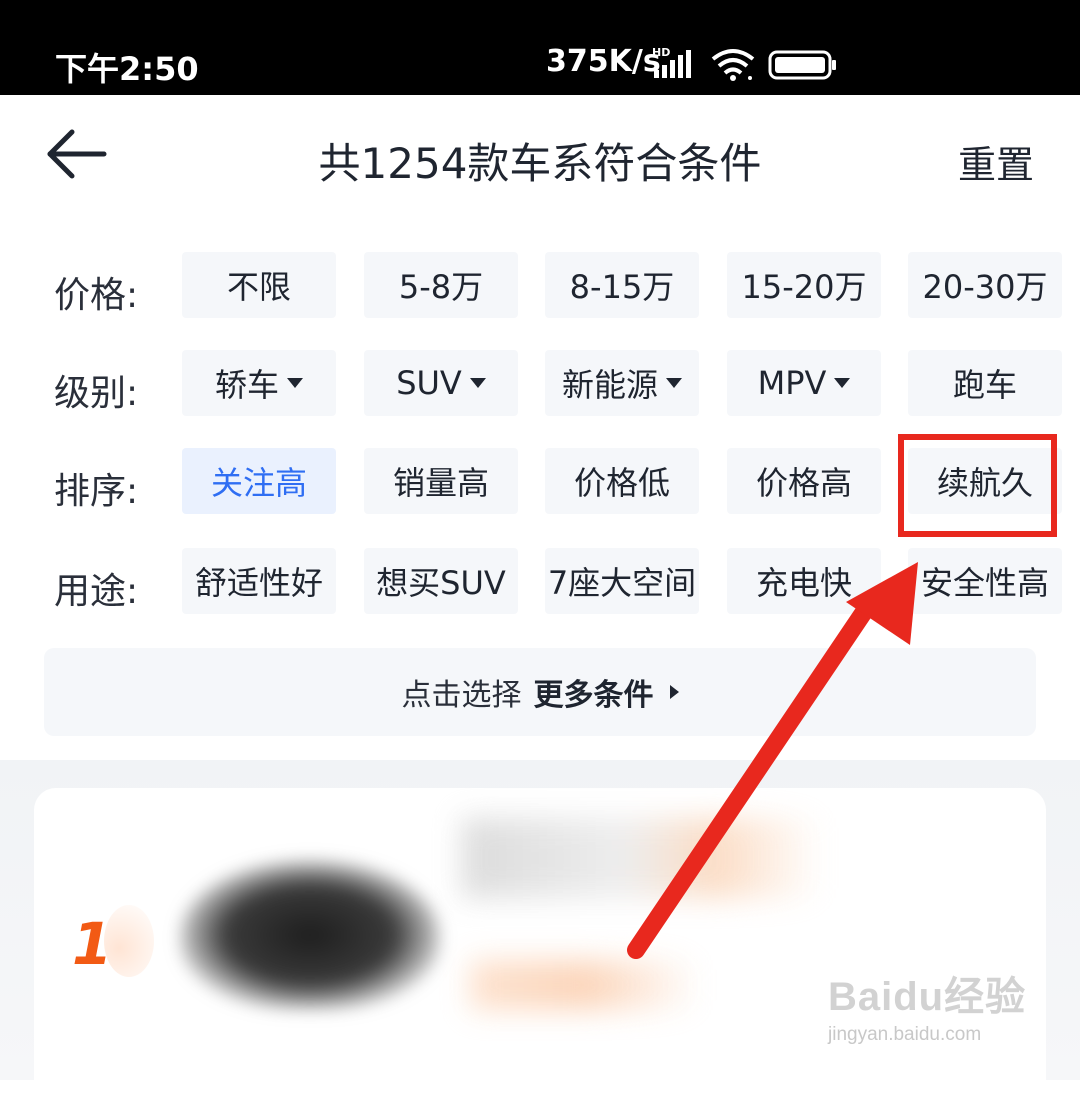 Image resolution: width=1080 pixels, height=1108 pixels. What do you see at coordinates (905, 1034) in the screenshot?
I see `watermark-sub: jingyan.baidu.com` at bounding box center [905, 1034].